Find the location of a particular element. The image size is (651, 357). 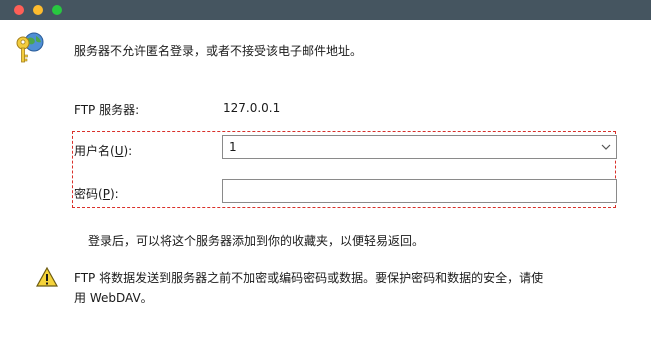

close-window-button is located at coordinates (19, 10).